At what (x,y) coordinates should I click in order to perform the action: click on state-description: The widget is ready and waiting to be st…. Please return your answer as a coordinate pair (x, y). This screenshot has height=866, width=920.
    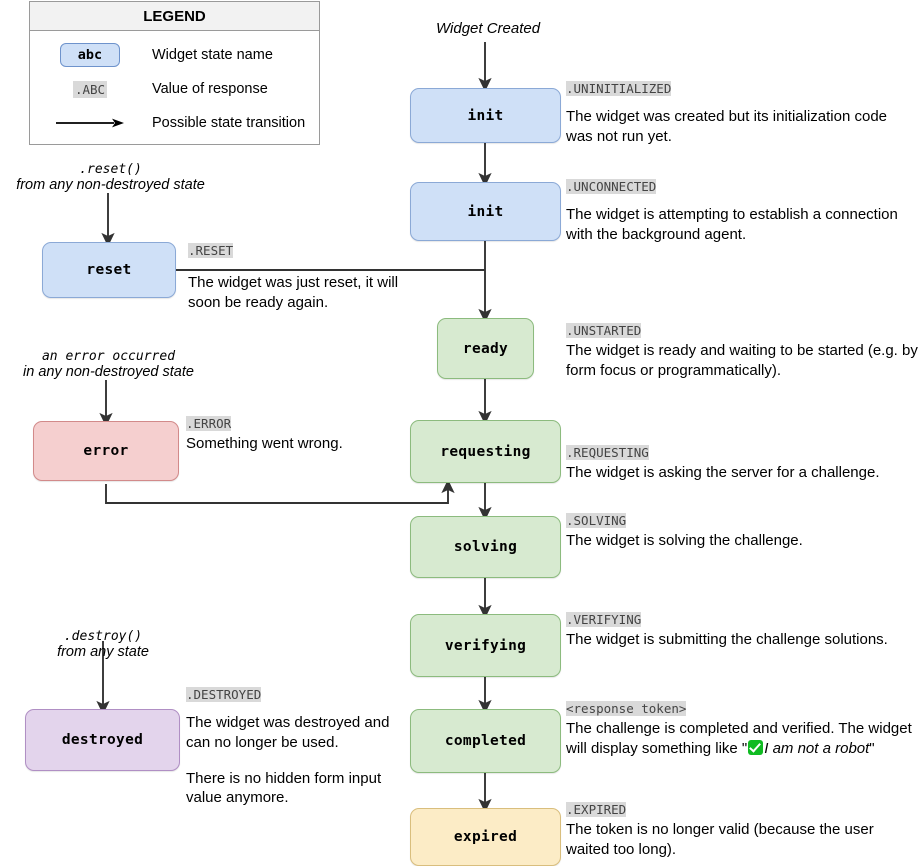
    Looking at the image, I should click on (742, 360).